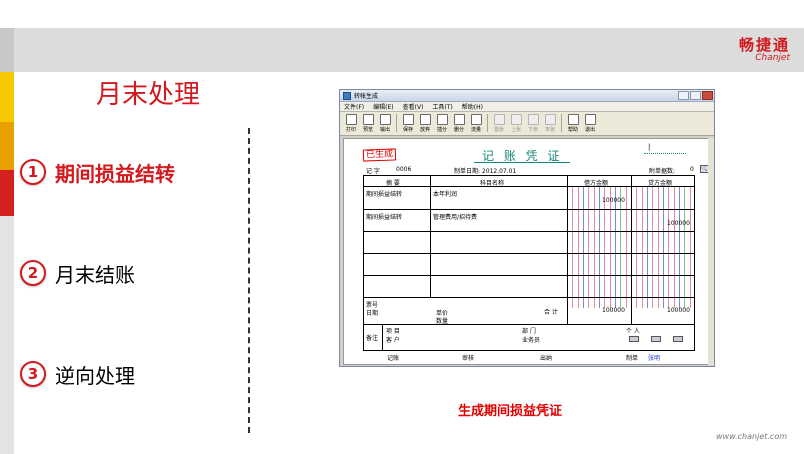 The image size is (804, 454). What do you see at coordinates (711, 251) in the screenshot?
I see `vertical-scrollbar` at bounding box center [711, 251].